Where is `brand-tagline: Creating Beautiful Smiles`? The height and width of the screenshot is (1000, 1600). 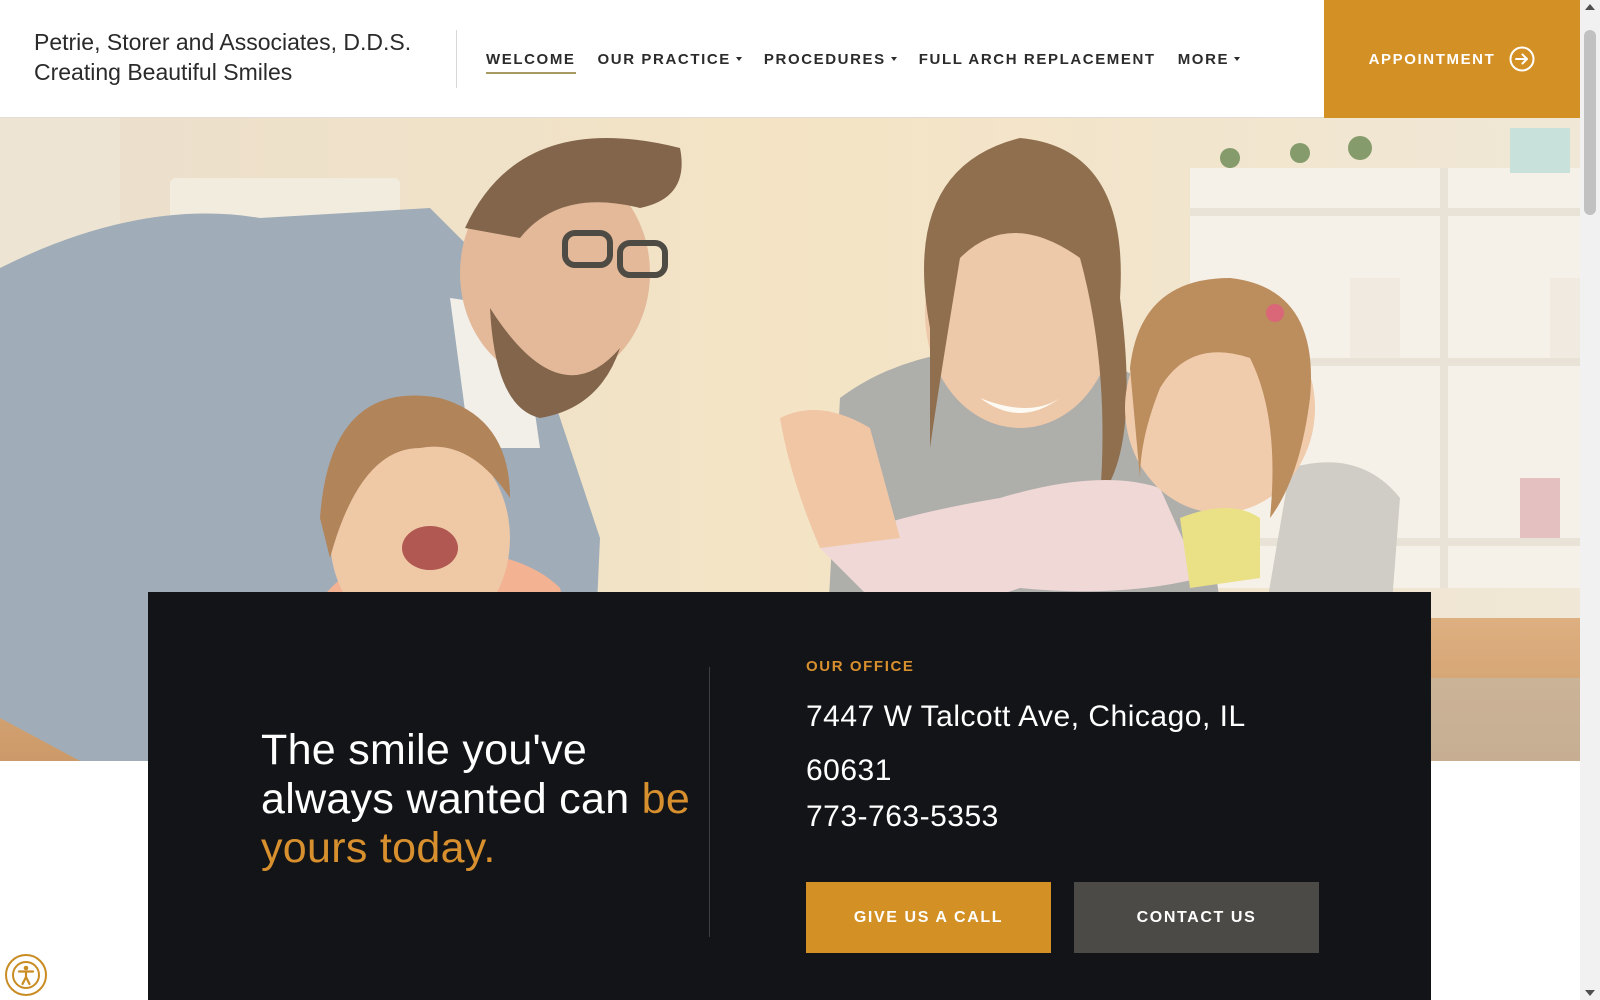 brand-tagline: Creating Beautiful Smiles is located at coordinates (163, 72).